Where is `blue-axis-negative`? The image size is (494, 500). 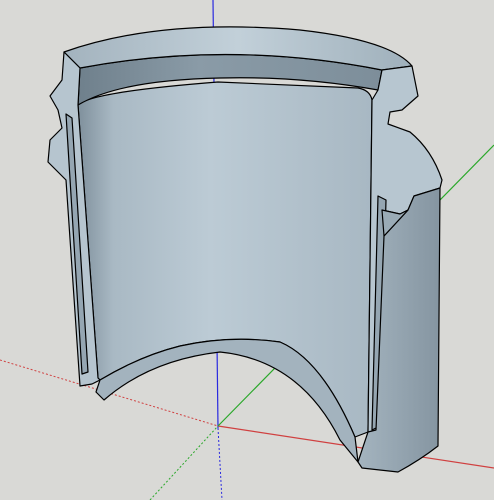
blue-axis-negative is located at coordinates (220, 463).